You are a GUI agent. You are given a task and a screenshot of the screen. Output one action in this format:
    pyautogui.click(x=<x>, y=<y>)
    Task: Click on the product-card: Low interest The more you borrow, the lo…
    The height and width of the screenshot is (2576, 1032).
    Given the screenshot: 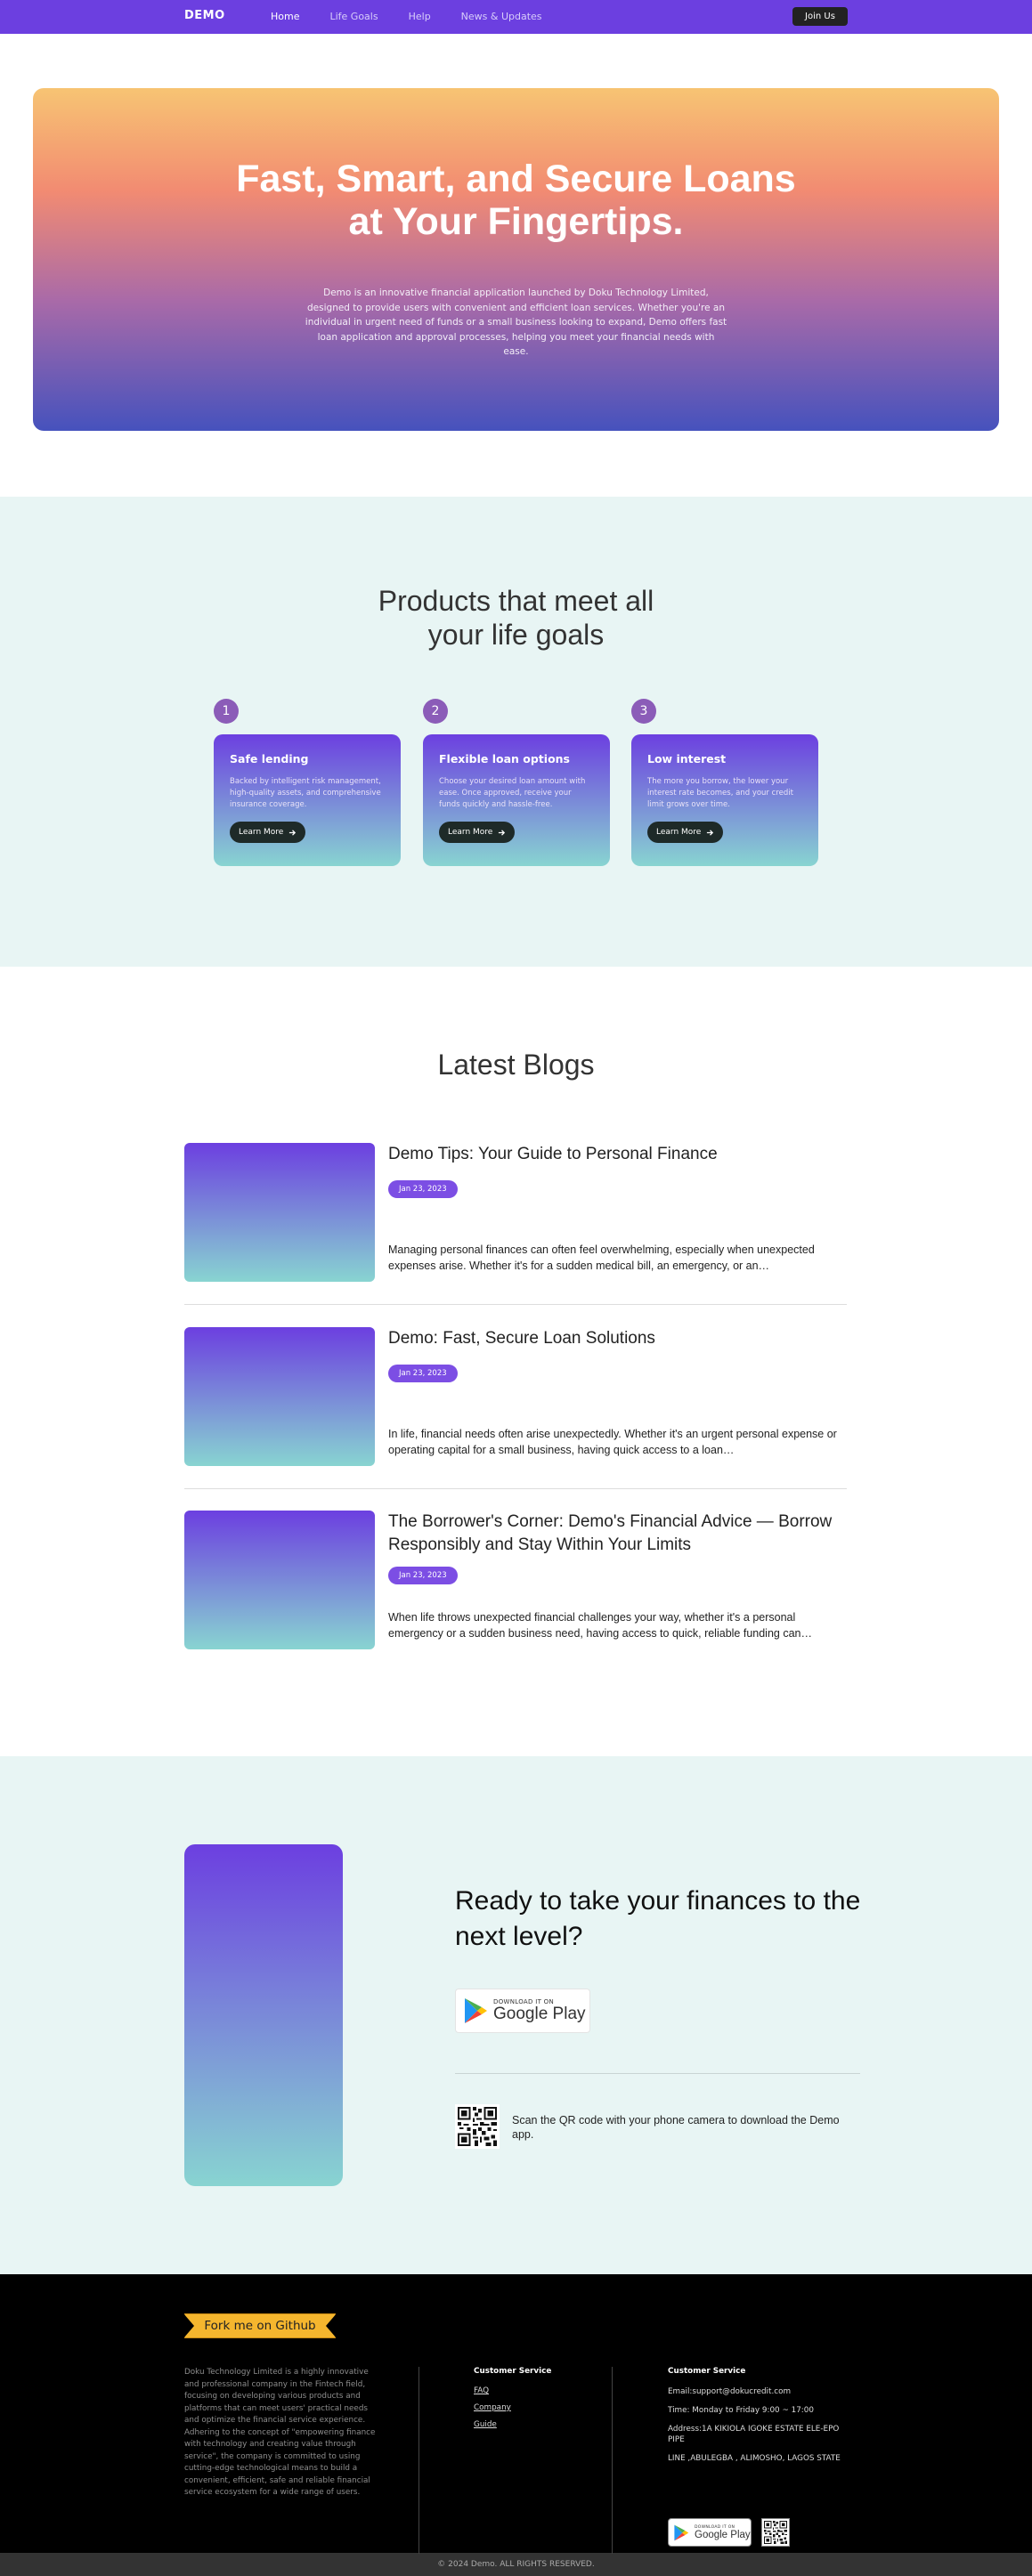 What is the action you would take?
    pyautogui.click(x=724, y=800)
    